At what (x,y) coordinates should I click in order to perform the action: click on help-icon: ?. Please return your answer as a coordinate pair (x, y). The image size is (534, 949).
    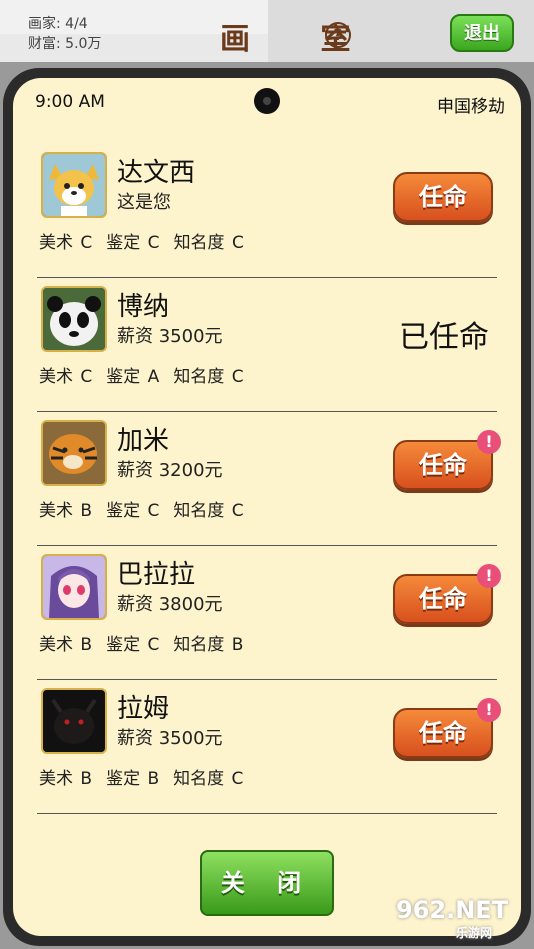
    Looking at the image, I should click on (338, 35).